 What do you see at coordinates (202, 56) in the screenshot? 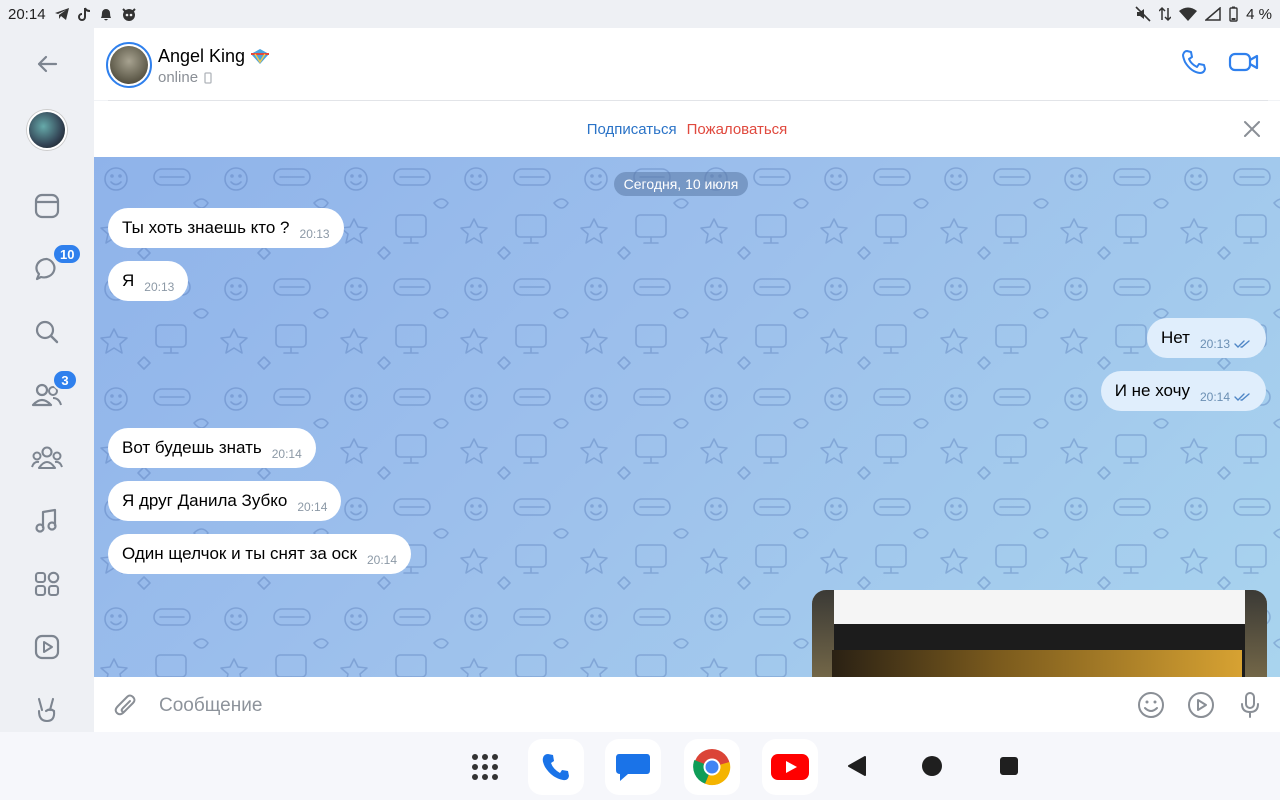
I see `contact-name: Angel King` at bounding box center [202, 56].